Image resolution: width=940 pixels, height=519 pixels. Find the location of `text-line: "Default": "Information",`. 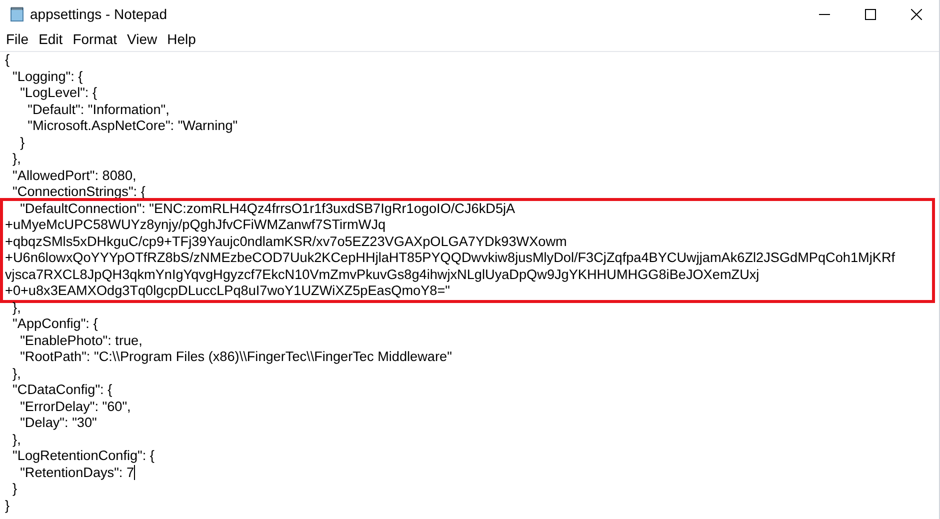

text-line: "Default": "Information", is located at coordinates (98, 110).